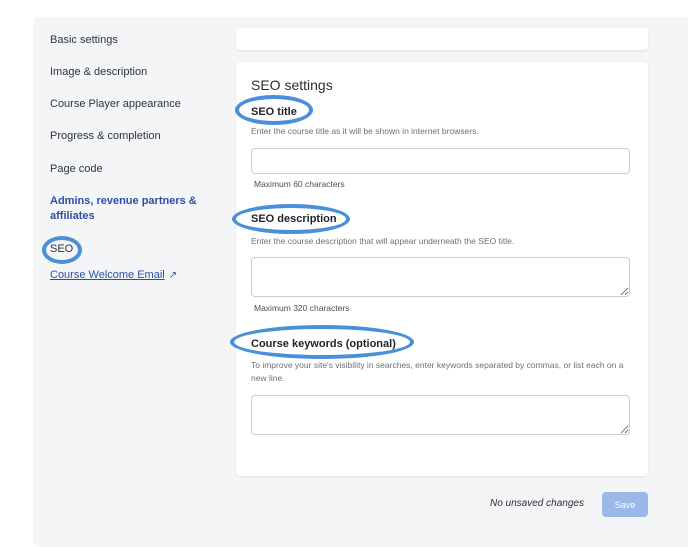  Describe the element at coordinates (323, 344) in the screenshot. I see `course-keywords-label: Course keywords (optional)` at that location.